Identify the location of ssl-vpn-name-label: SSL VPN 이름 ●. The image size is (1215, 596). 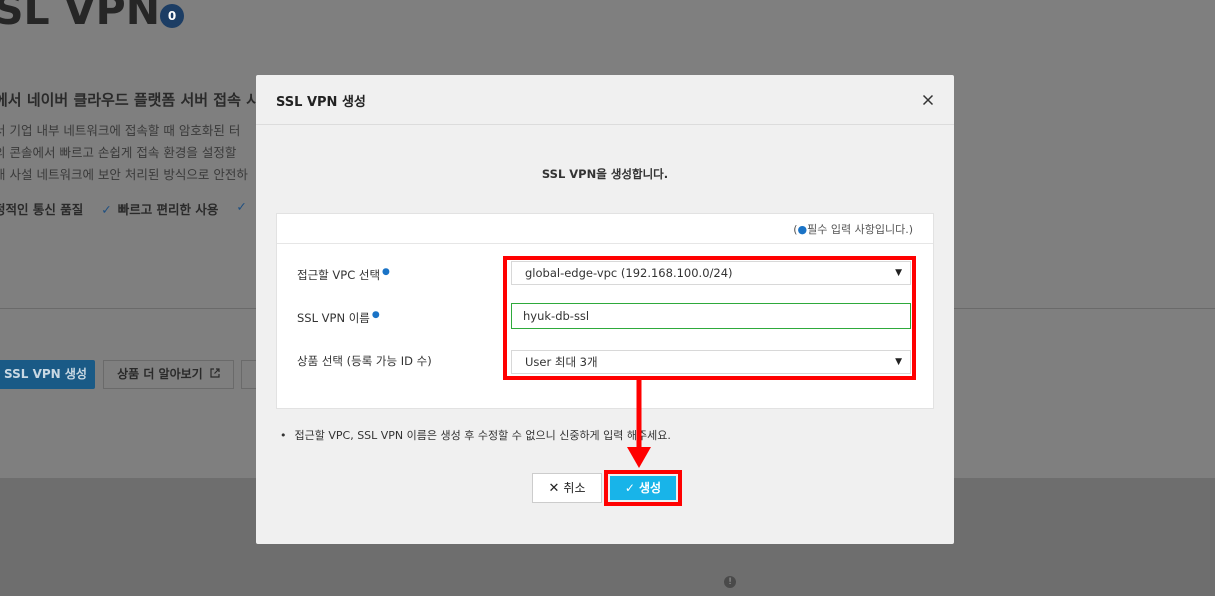
(338, 317).